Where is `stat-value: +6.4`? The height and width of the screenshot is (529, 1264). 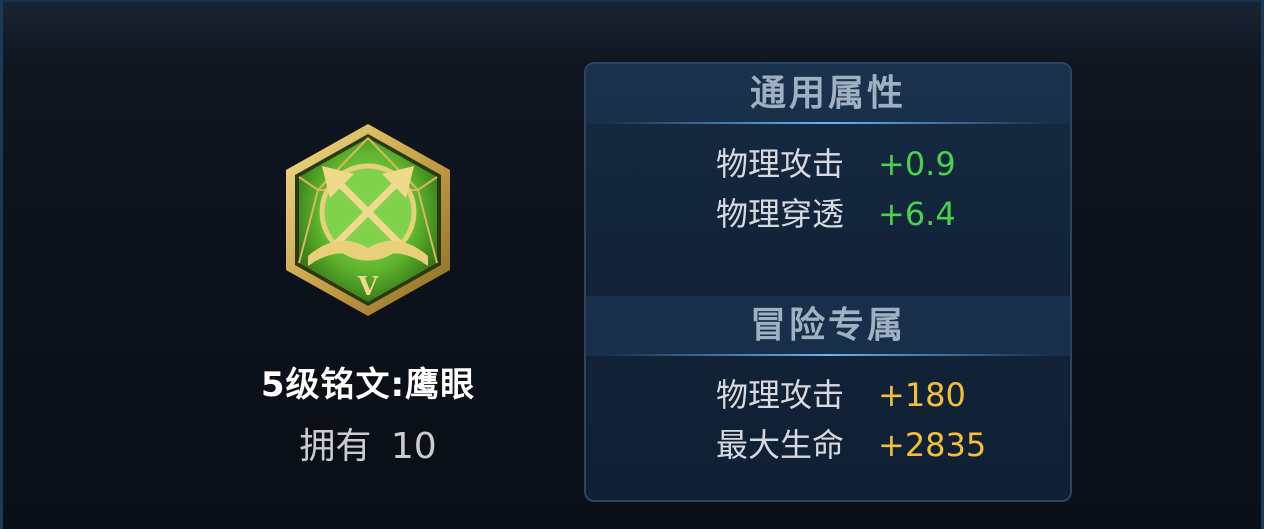
stat-value: +6.4 is located at coordinates (917, 214).